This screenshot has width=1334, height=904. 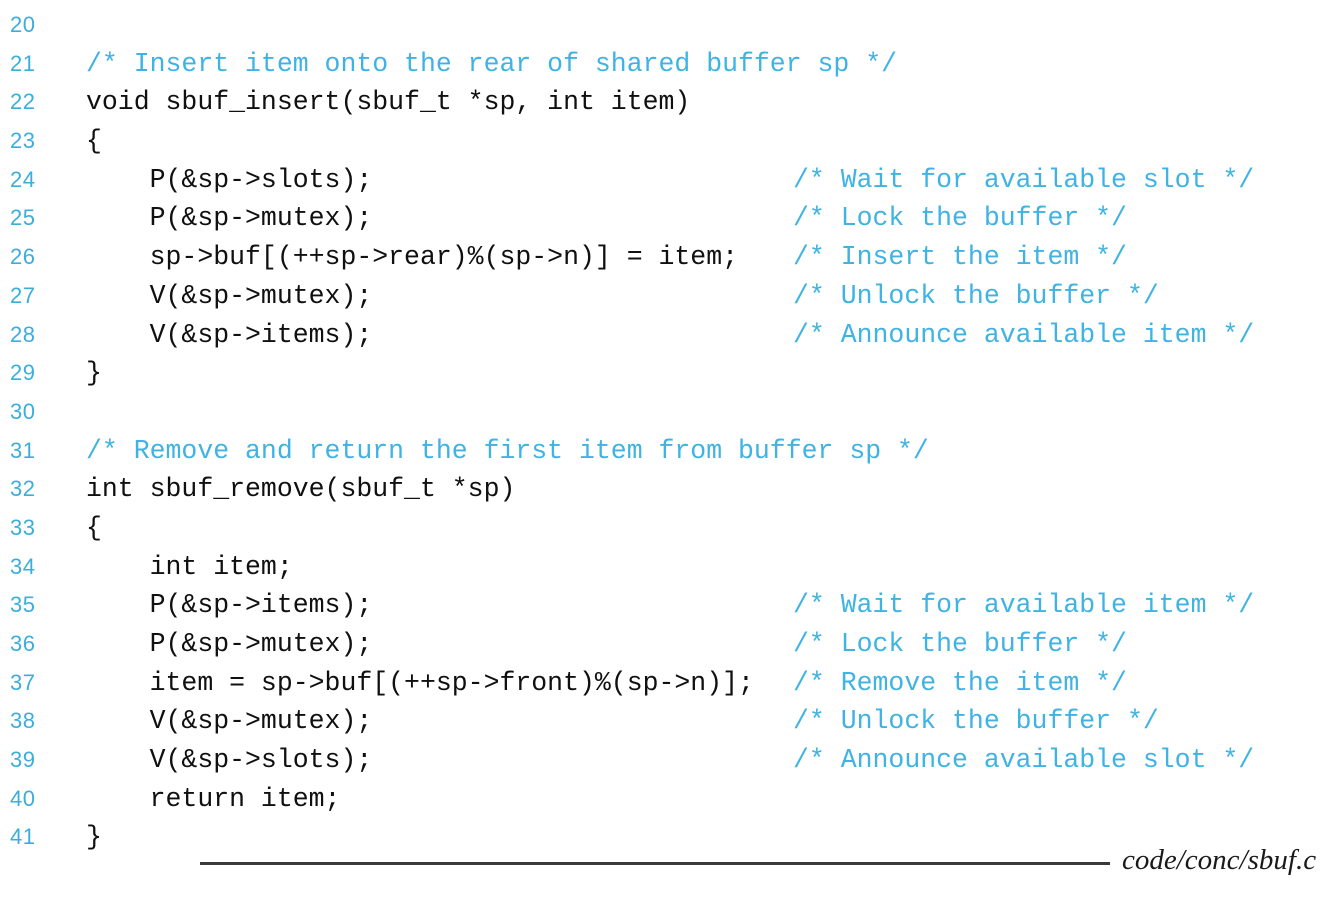 What do you see at coordinates (213, 798) in the screenshot?
I see `code-source-text: return item;` at bounding box center [213, 798].